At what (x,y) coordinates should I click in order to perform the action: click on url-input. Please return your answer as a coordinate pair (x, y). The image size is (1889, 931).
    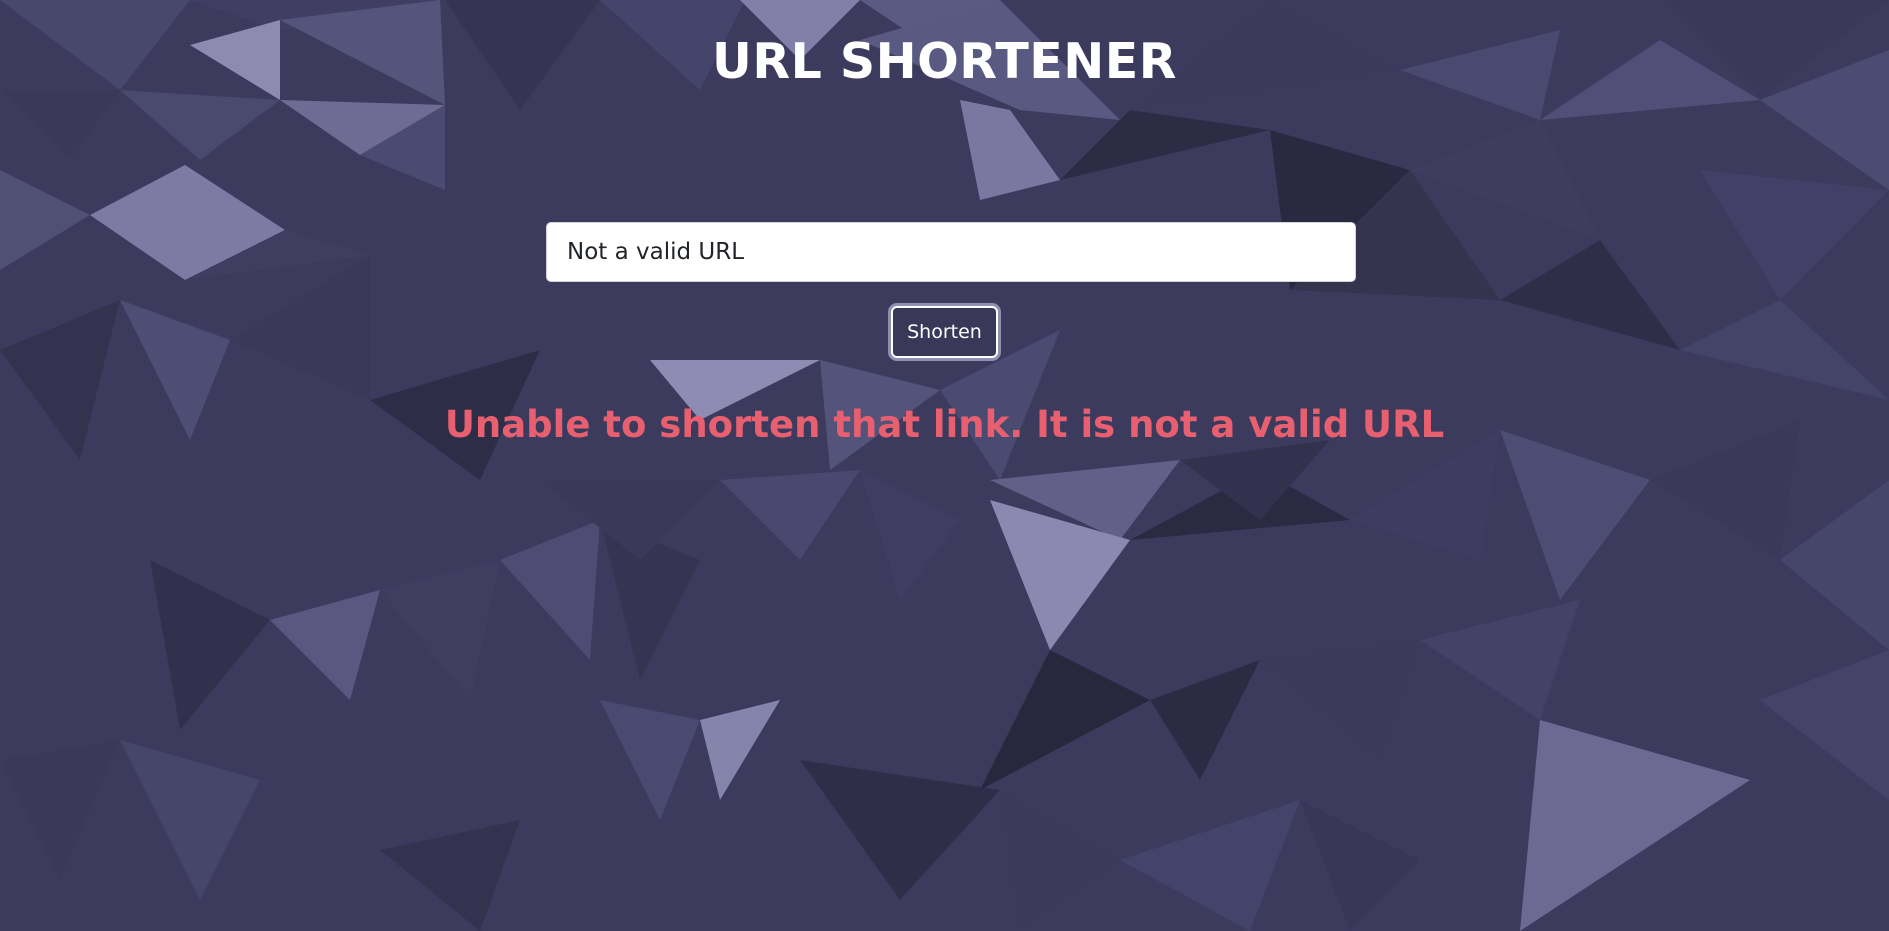
    Looking at the image, I should click on (951, 252).